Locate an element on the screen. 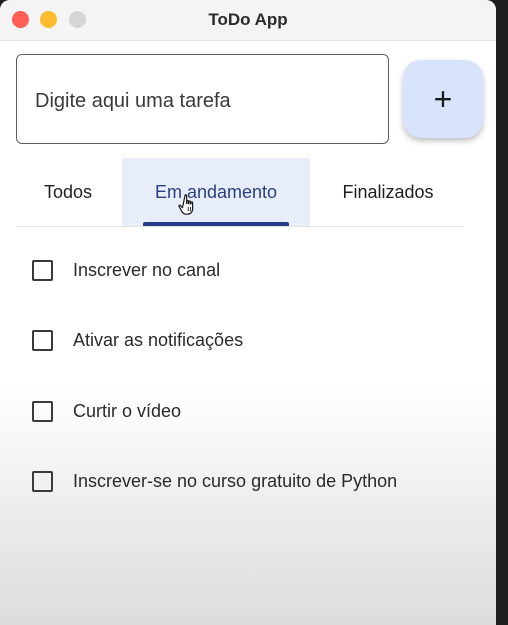  plus-icon: + is located at coordinates (443, 99).